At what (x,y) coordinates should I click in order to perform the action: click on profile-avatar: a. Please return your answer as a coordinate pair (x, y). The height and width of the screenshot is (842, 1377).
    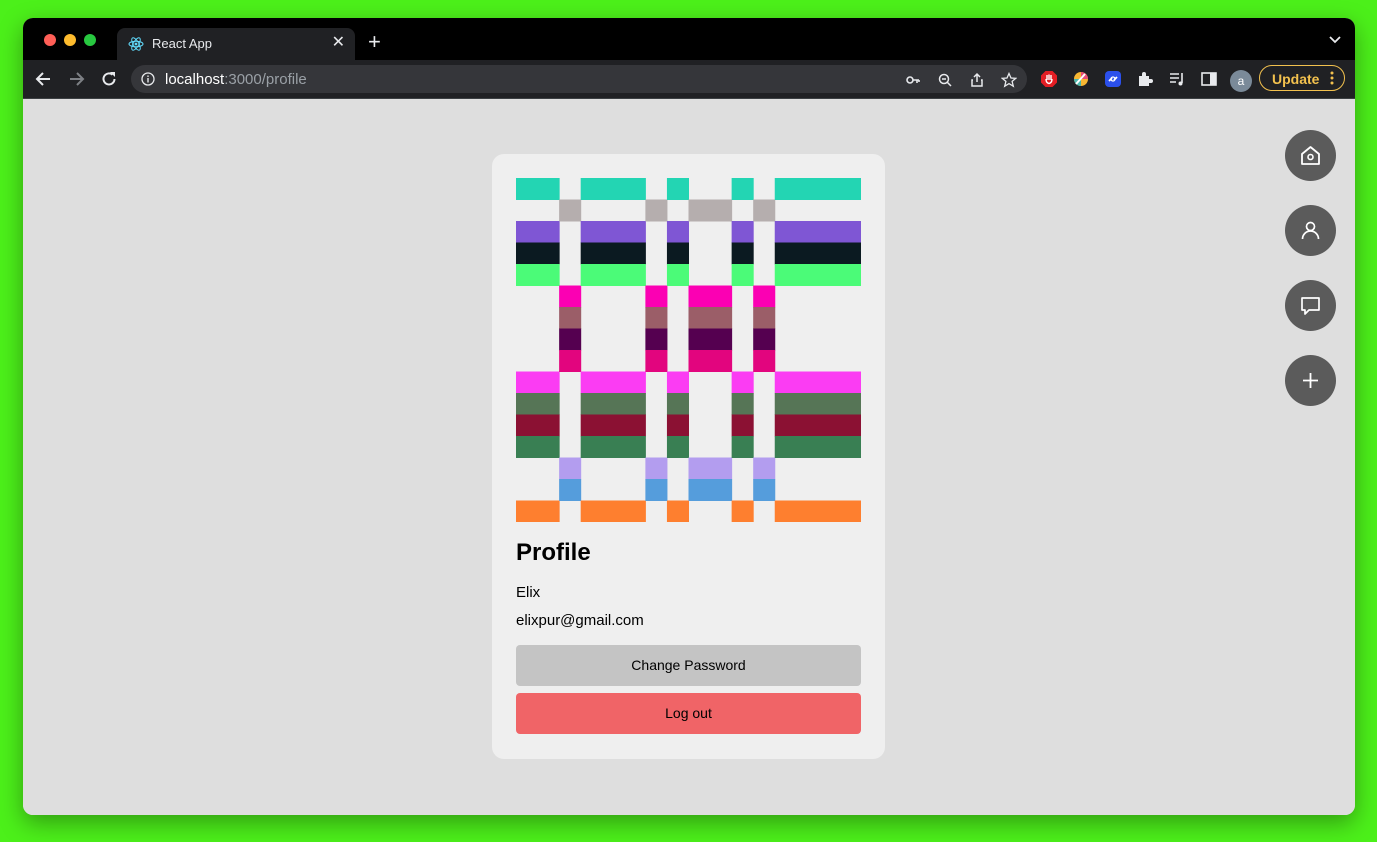
    Looking at the image, I should click on (1241, 81).